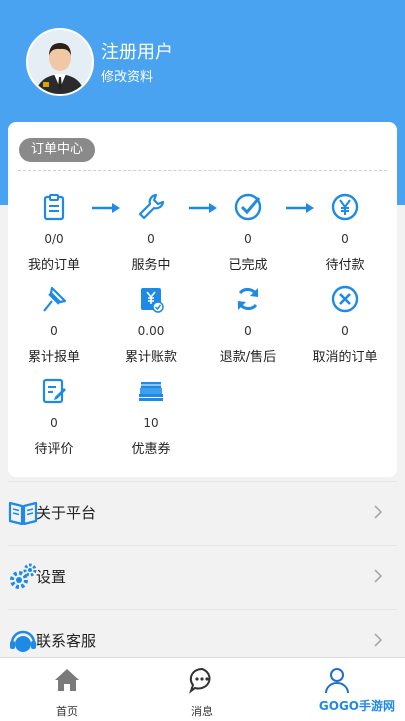  I want to click on tab-messages: 消息, so click(202, 689).